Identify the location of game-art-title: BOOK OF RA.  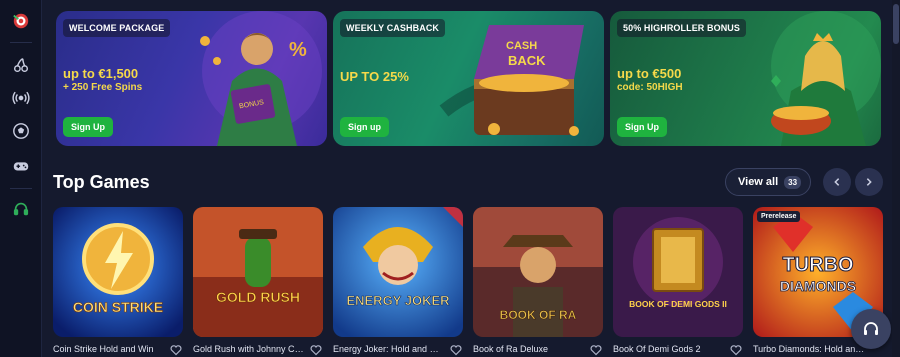
(538, 315).